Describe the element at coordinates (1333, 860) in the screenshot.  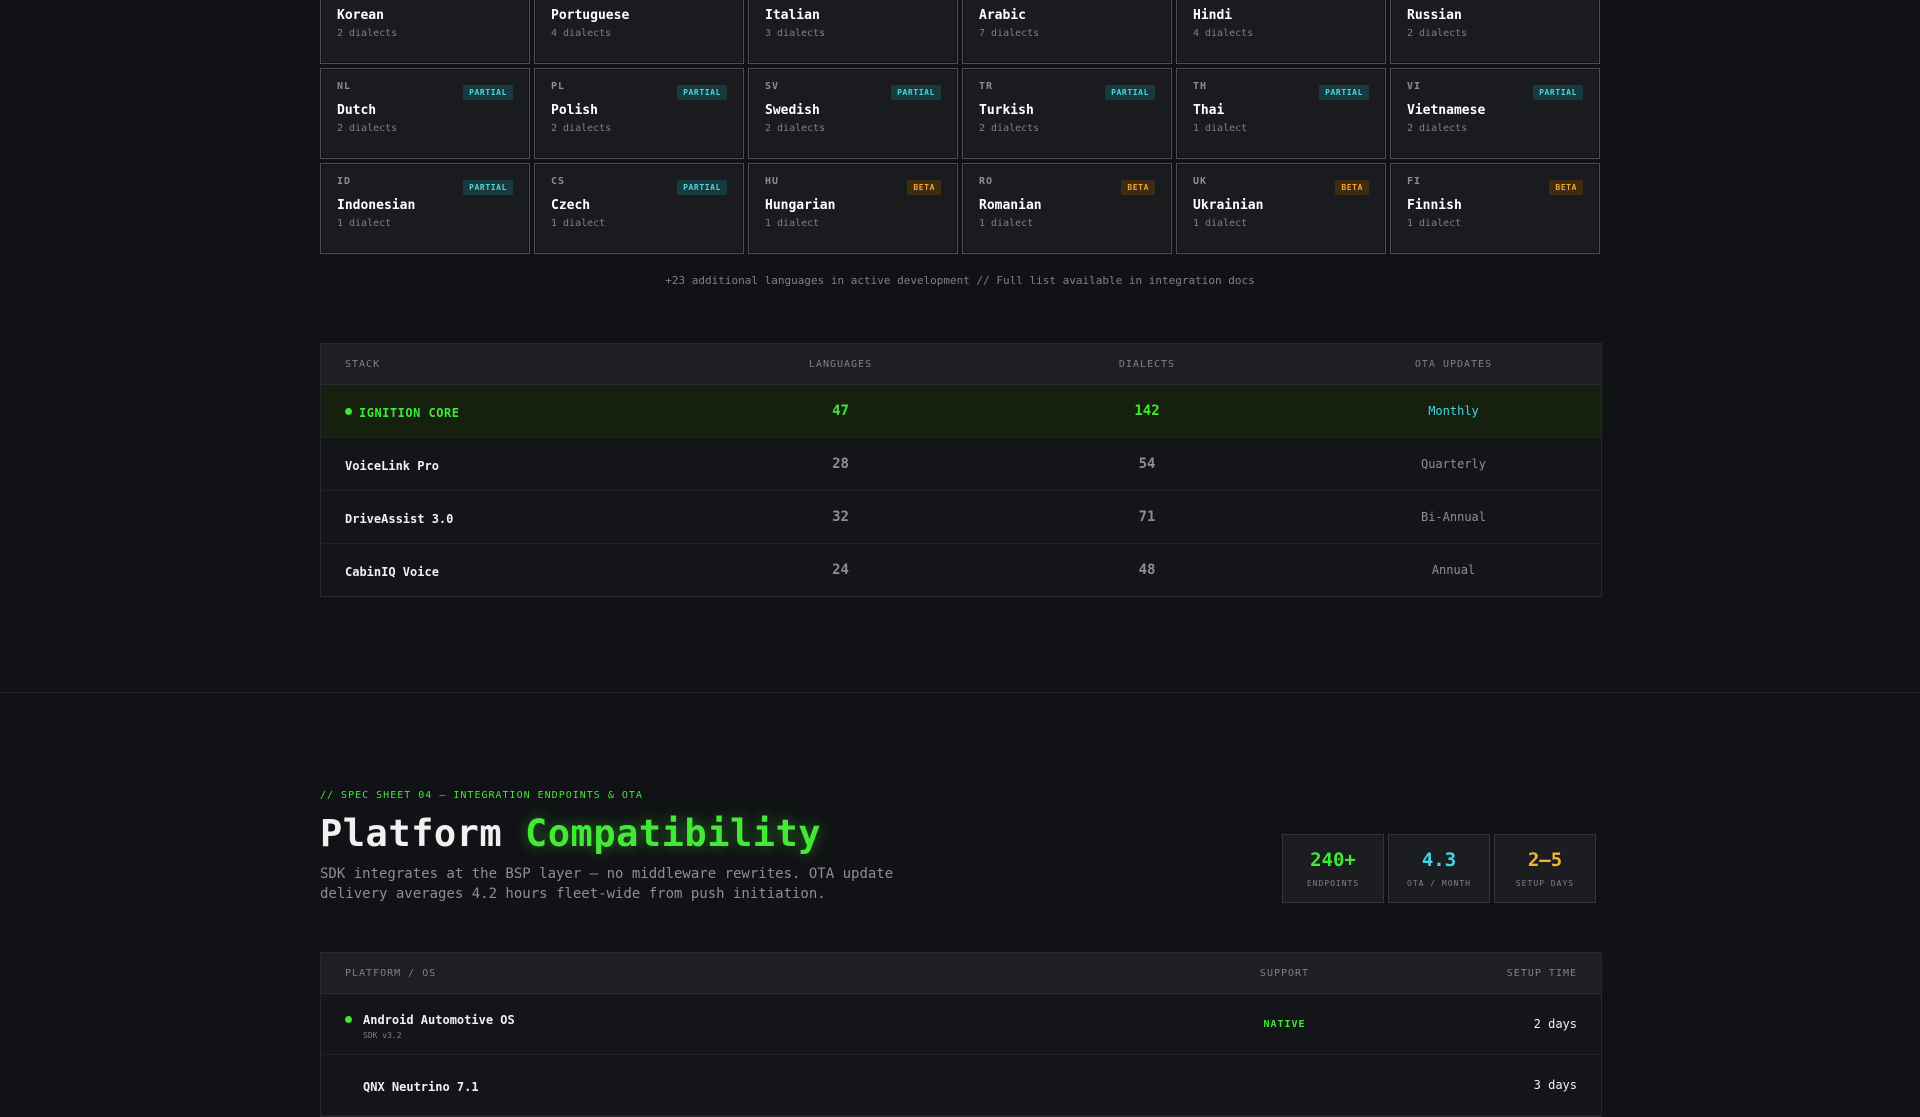
I see `stat-value: 240+` at that location.